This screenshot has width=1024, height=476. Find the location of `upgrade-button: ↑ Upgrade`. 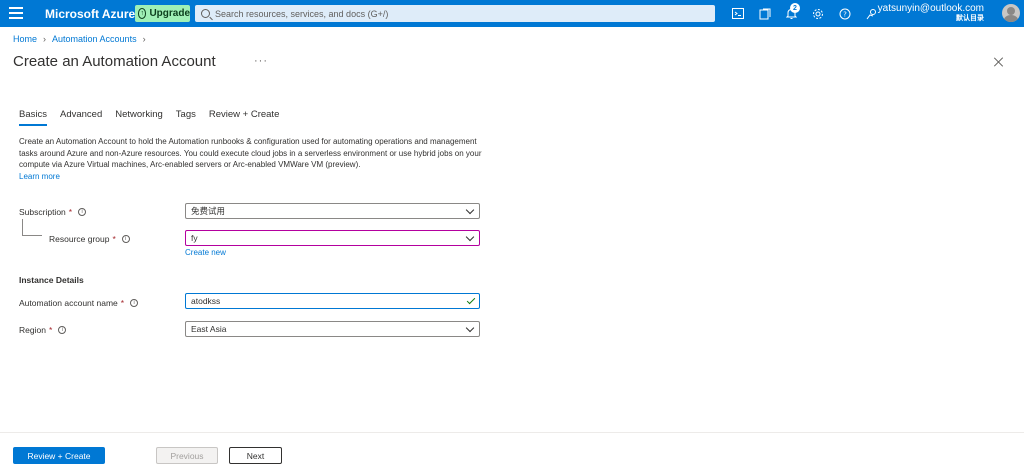

upgrade-button: ↑ Upgrade is located at coordinates (162, 13).